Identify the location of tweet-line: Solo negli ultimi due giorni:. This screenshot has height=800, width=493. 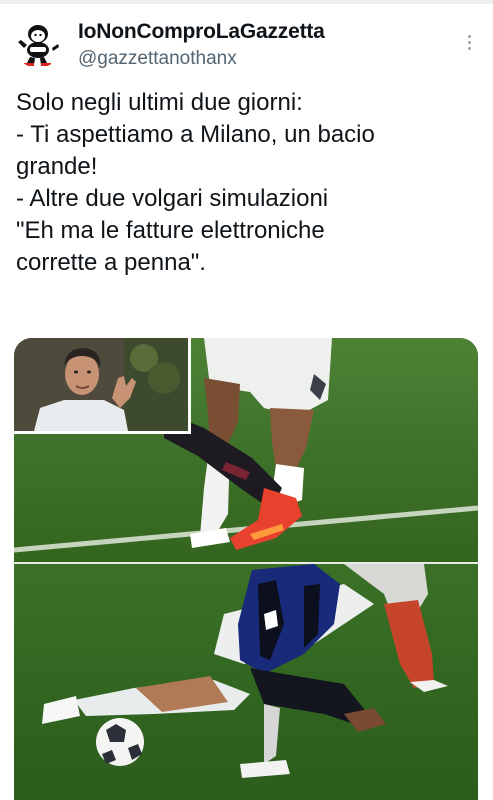
(159, 102).